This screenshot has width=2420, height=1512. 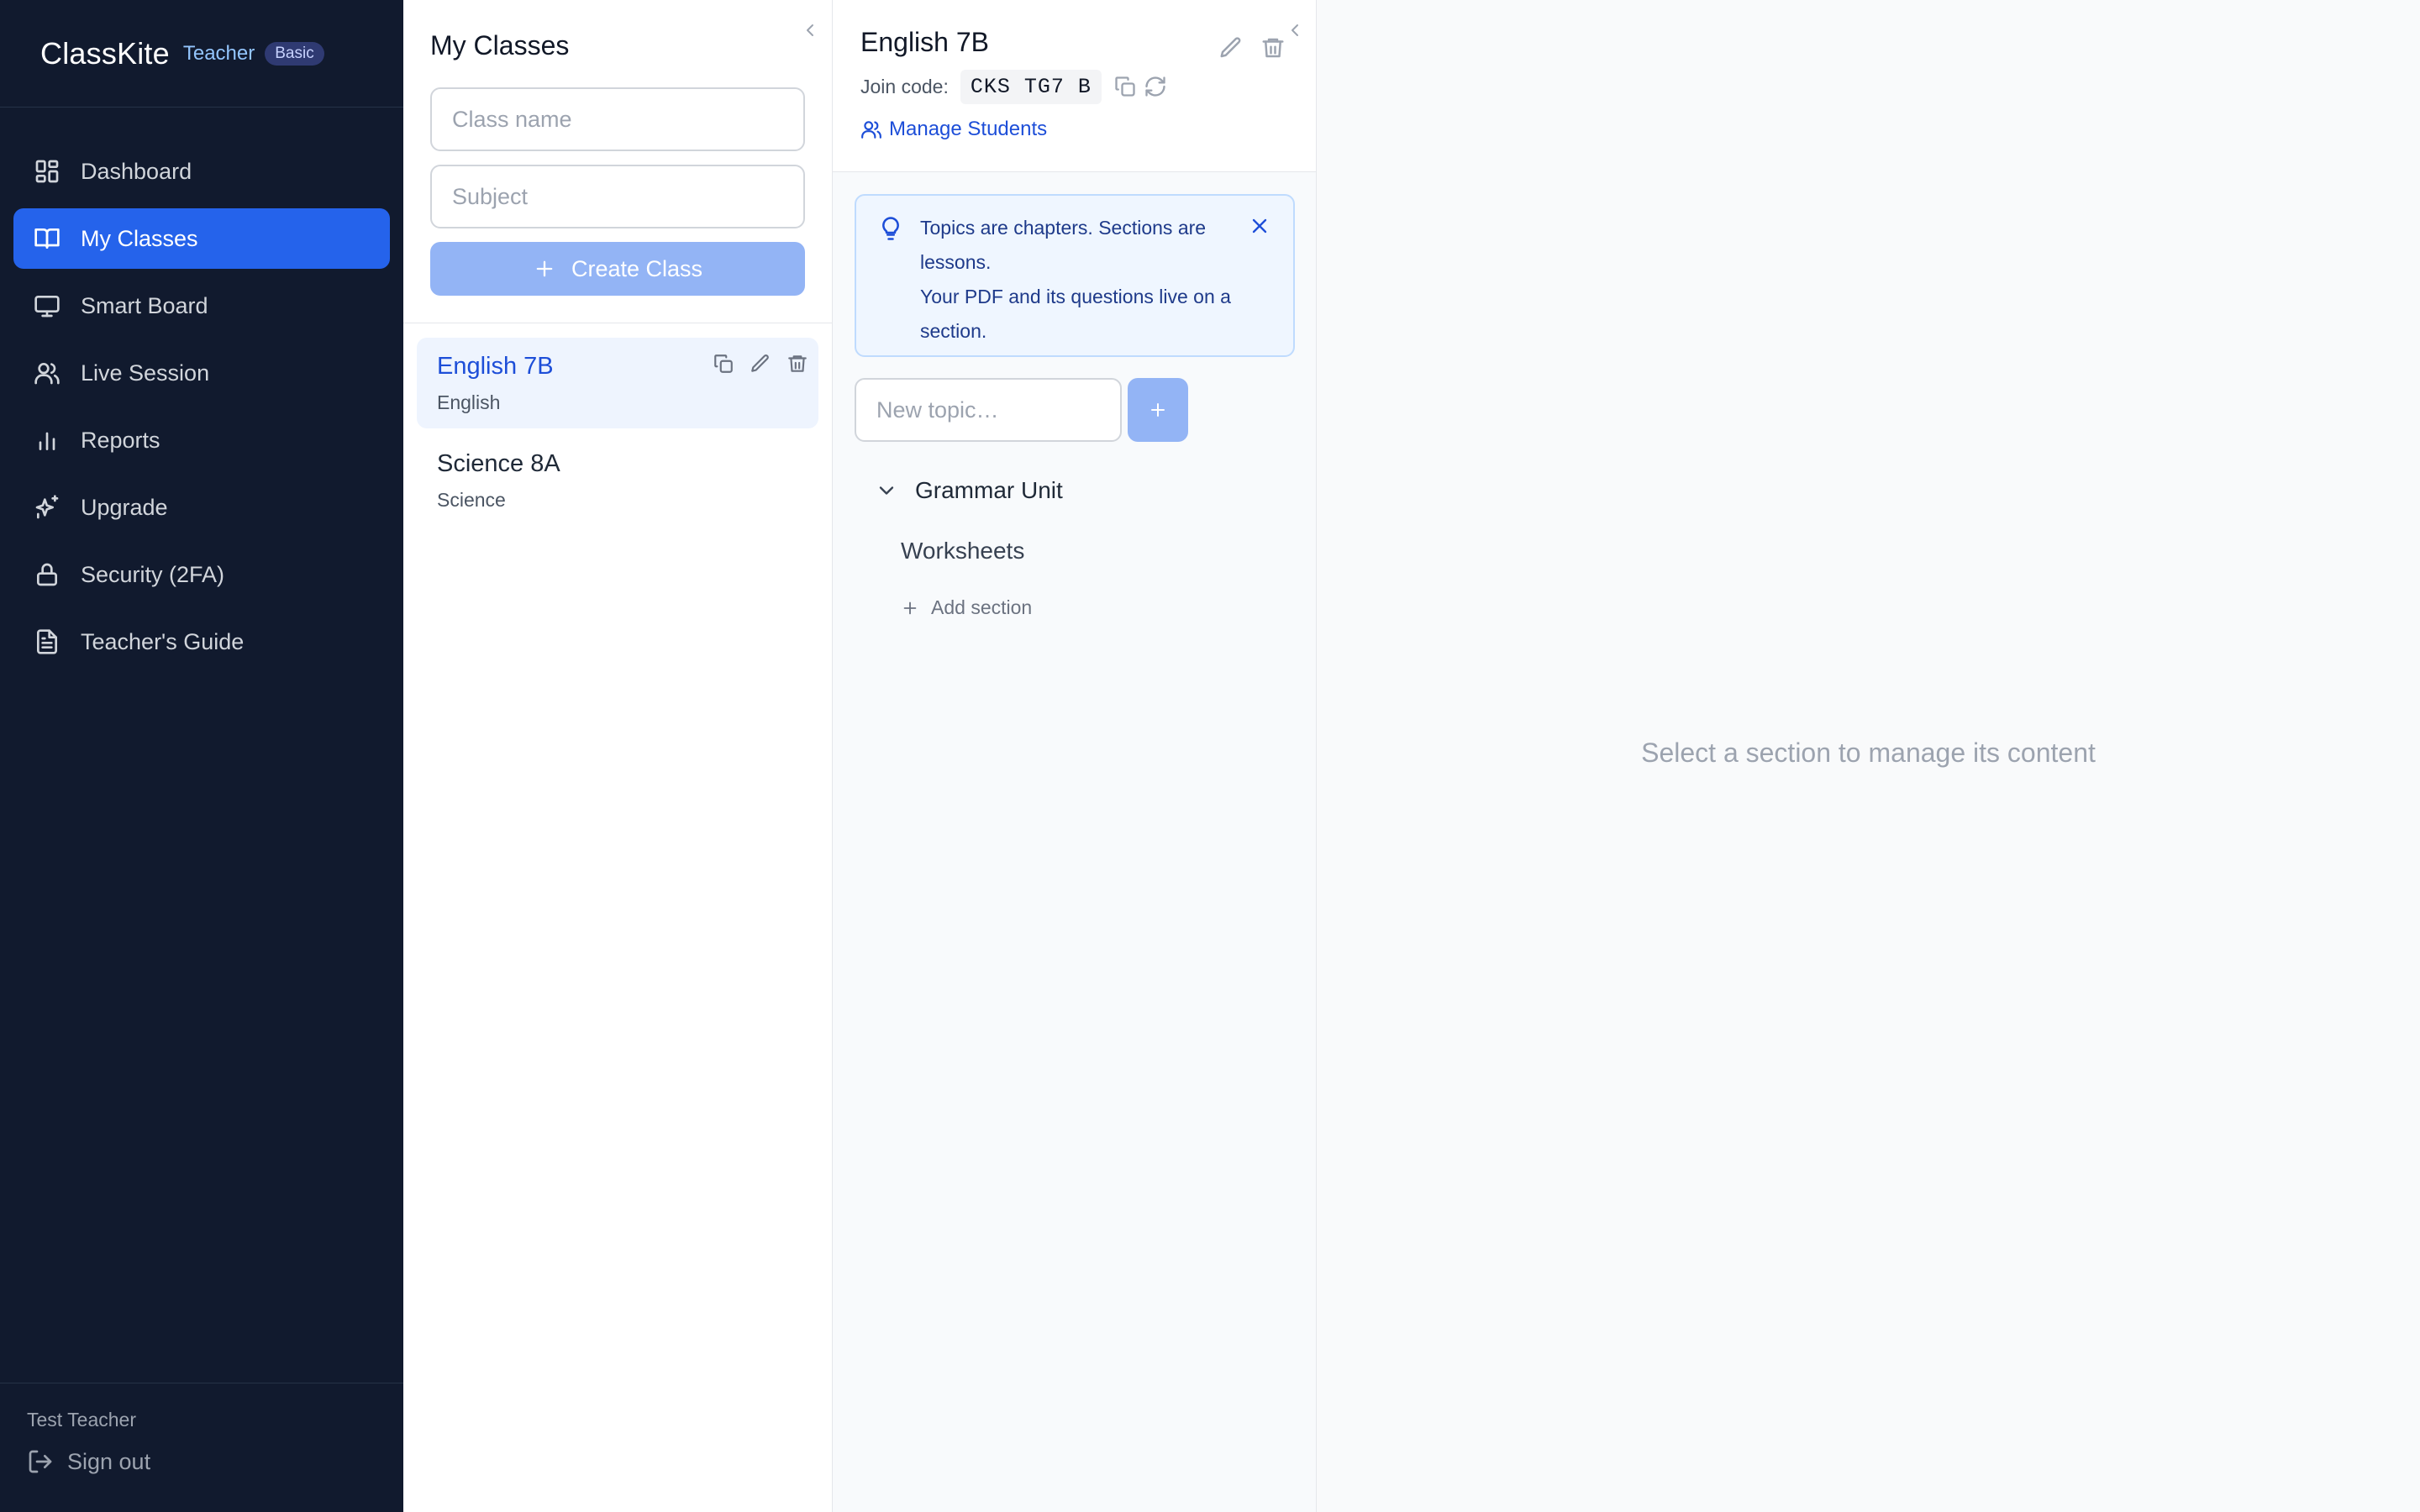 I want to click on sign-out-button: Sign out, so click(x=202, y=1461).